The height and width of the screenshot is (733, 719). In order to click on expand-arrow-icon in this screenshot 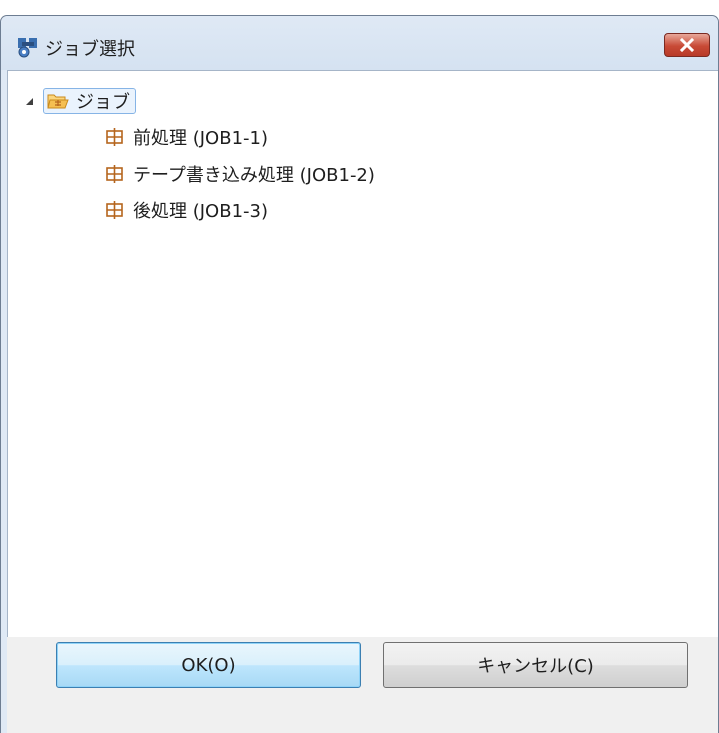, I will do `click(29, 101)`.